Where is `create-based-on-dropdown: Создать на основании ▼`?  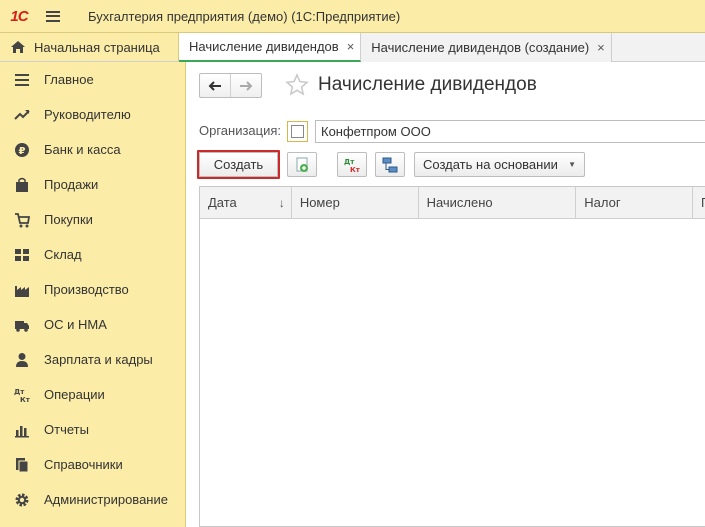 create-based-on-dropdown: Создать на основании ▼ is located at coordinates (499, 164).